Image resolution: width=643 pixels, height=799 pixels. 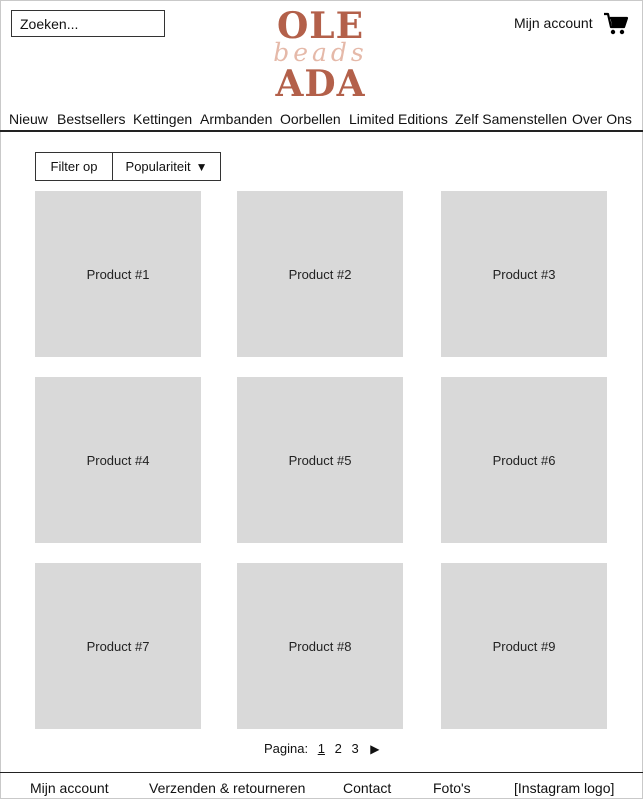 I want to click on nav-item-bestsellers: Bestsellers, so click(x=91, y=119).